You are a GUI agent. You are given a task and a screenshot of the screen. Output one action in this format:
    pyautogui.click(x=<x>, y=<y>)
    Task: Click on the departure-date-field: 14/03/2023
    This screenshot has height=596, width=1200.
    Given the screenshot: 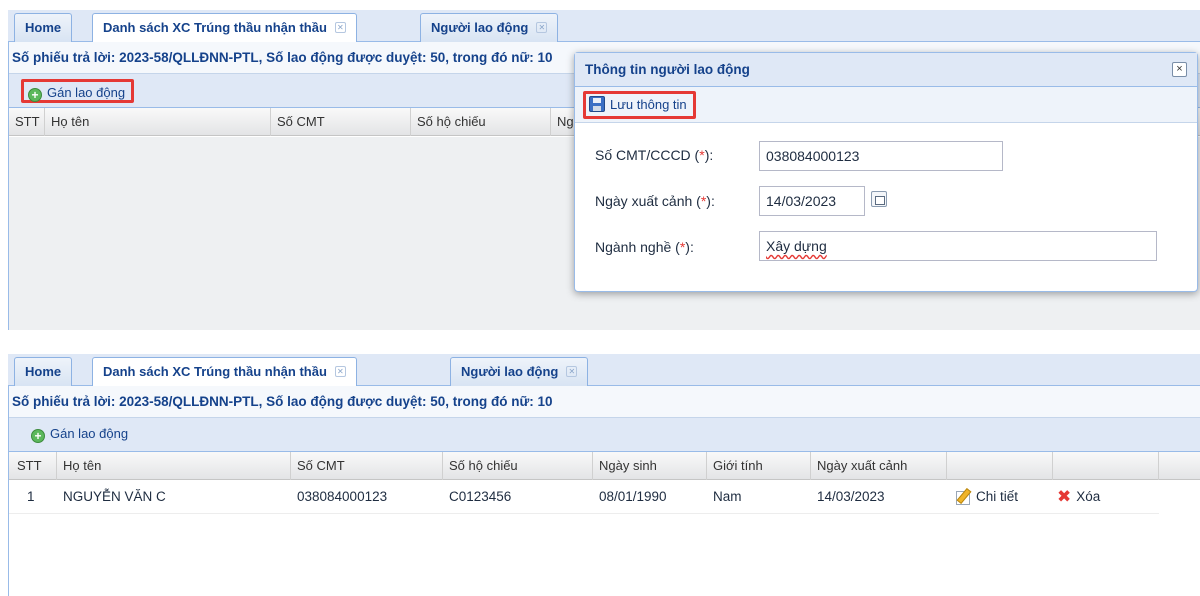 What is the action you would take?
    pyautogui.click(x=812, y=201)
    